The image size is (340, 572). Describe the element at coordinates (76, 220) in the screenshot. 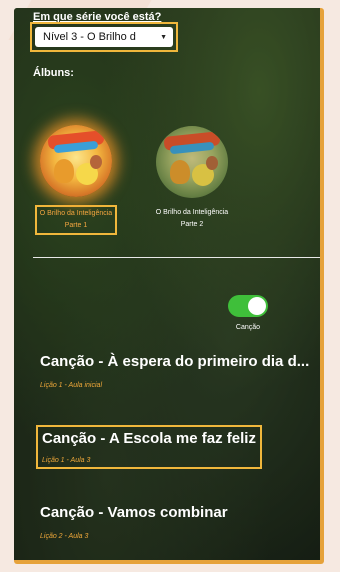

I see `album-caption: O Brilho da Inteligência Parte 1` at that location.